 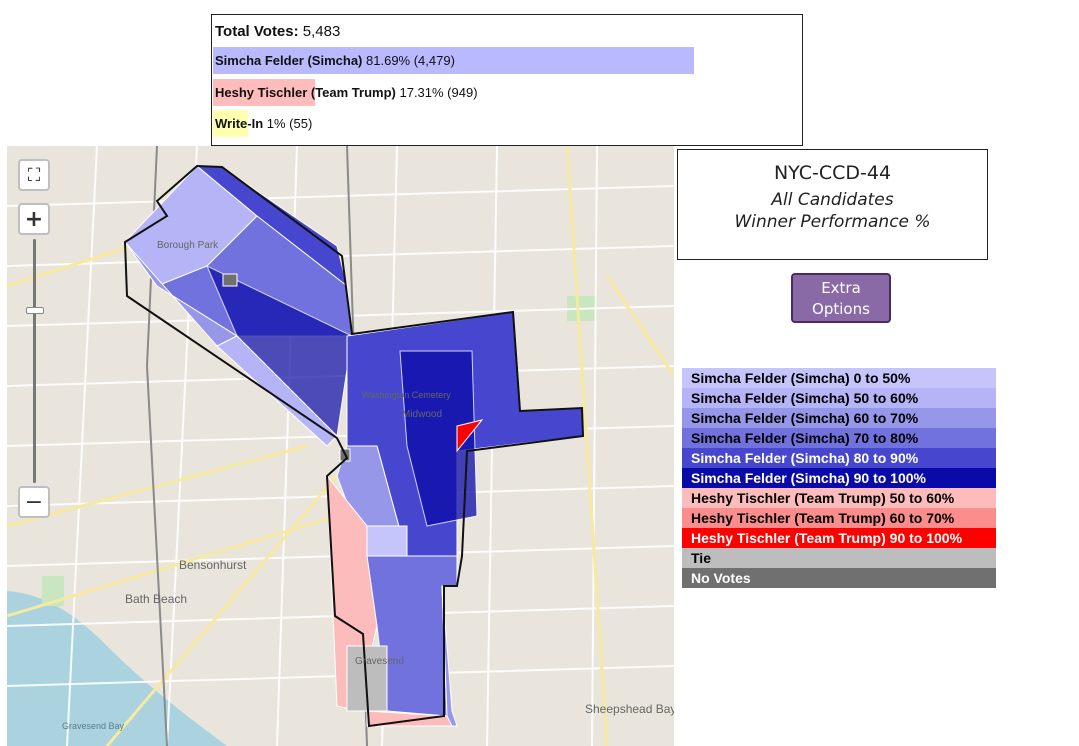 What do you see at coordinates (832, 173) in the screenshot?
I see `district-name: NYC-CCD-44` at bounding box center [832, 173].